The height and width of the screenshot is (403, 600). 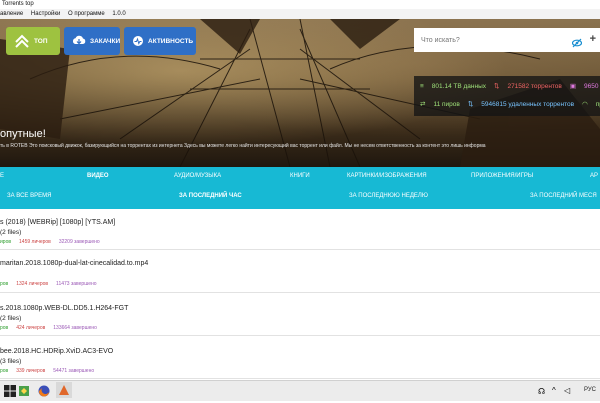 I want to click on tab-category-books: КНИГИ, so click(x=300, y=176).